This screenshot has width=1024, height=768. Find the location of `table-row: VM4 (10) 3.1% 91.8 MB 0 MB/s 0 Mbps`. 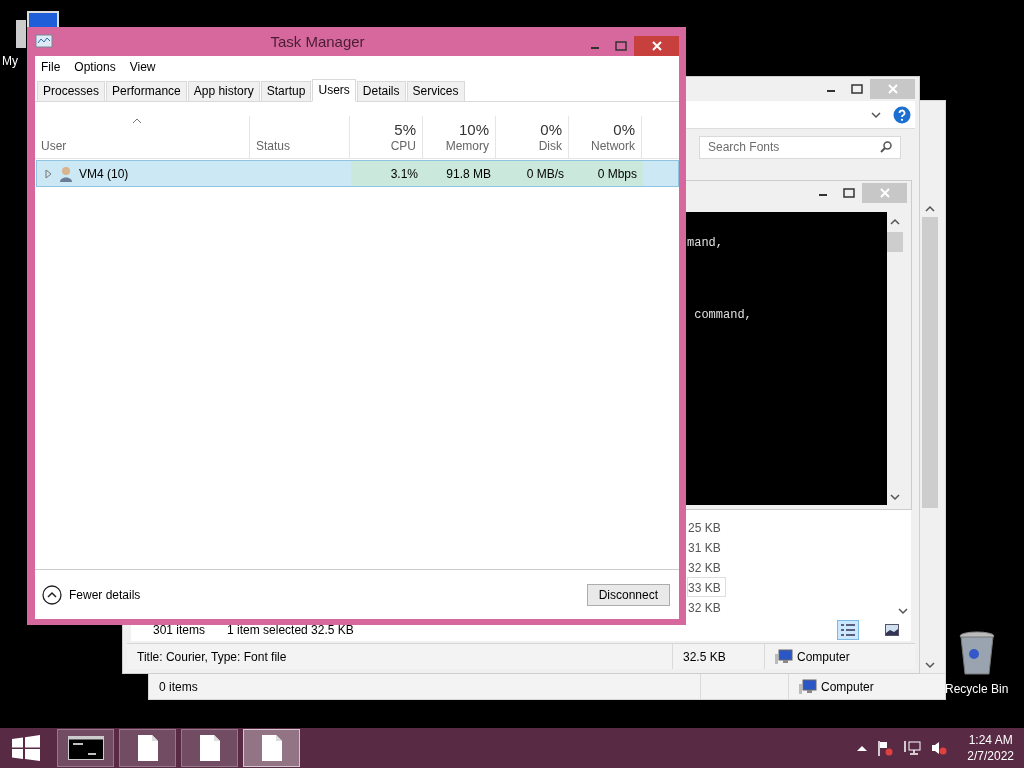

table-row: VM4 (10) 3.1% 91.8 MB 0 MB/s 0 Mbps is located at coordinates (357, 173).